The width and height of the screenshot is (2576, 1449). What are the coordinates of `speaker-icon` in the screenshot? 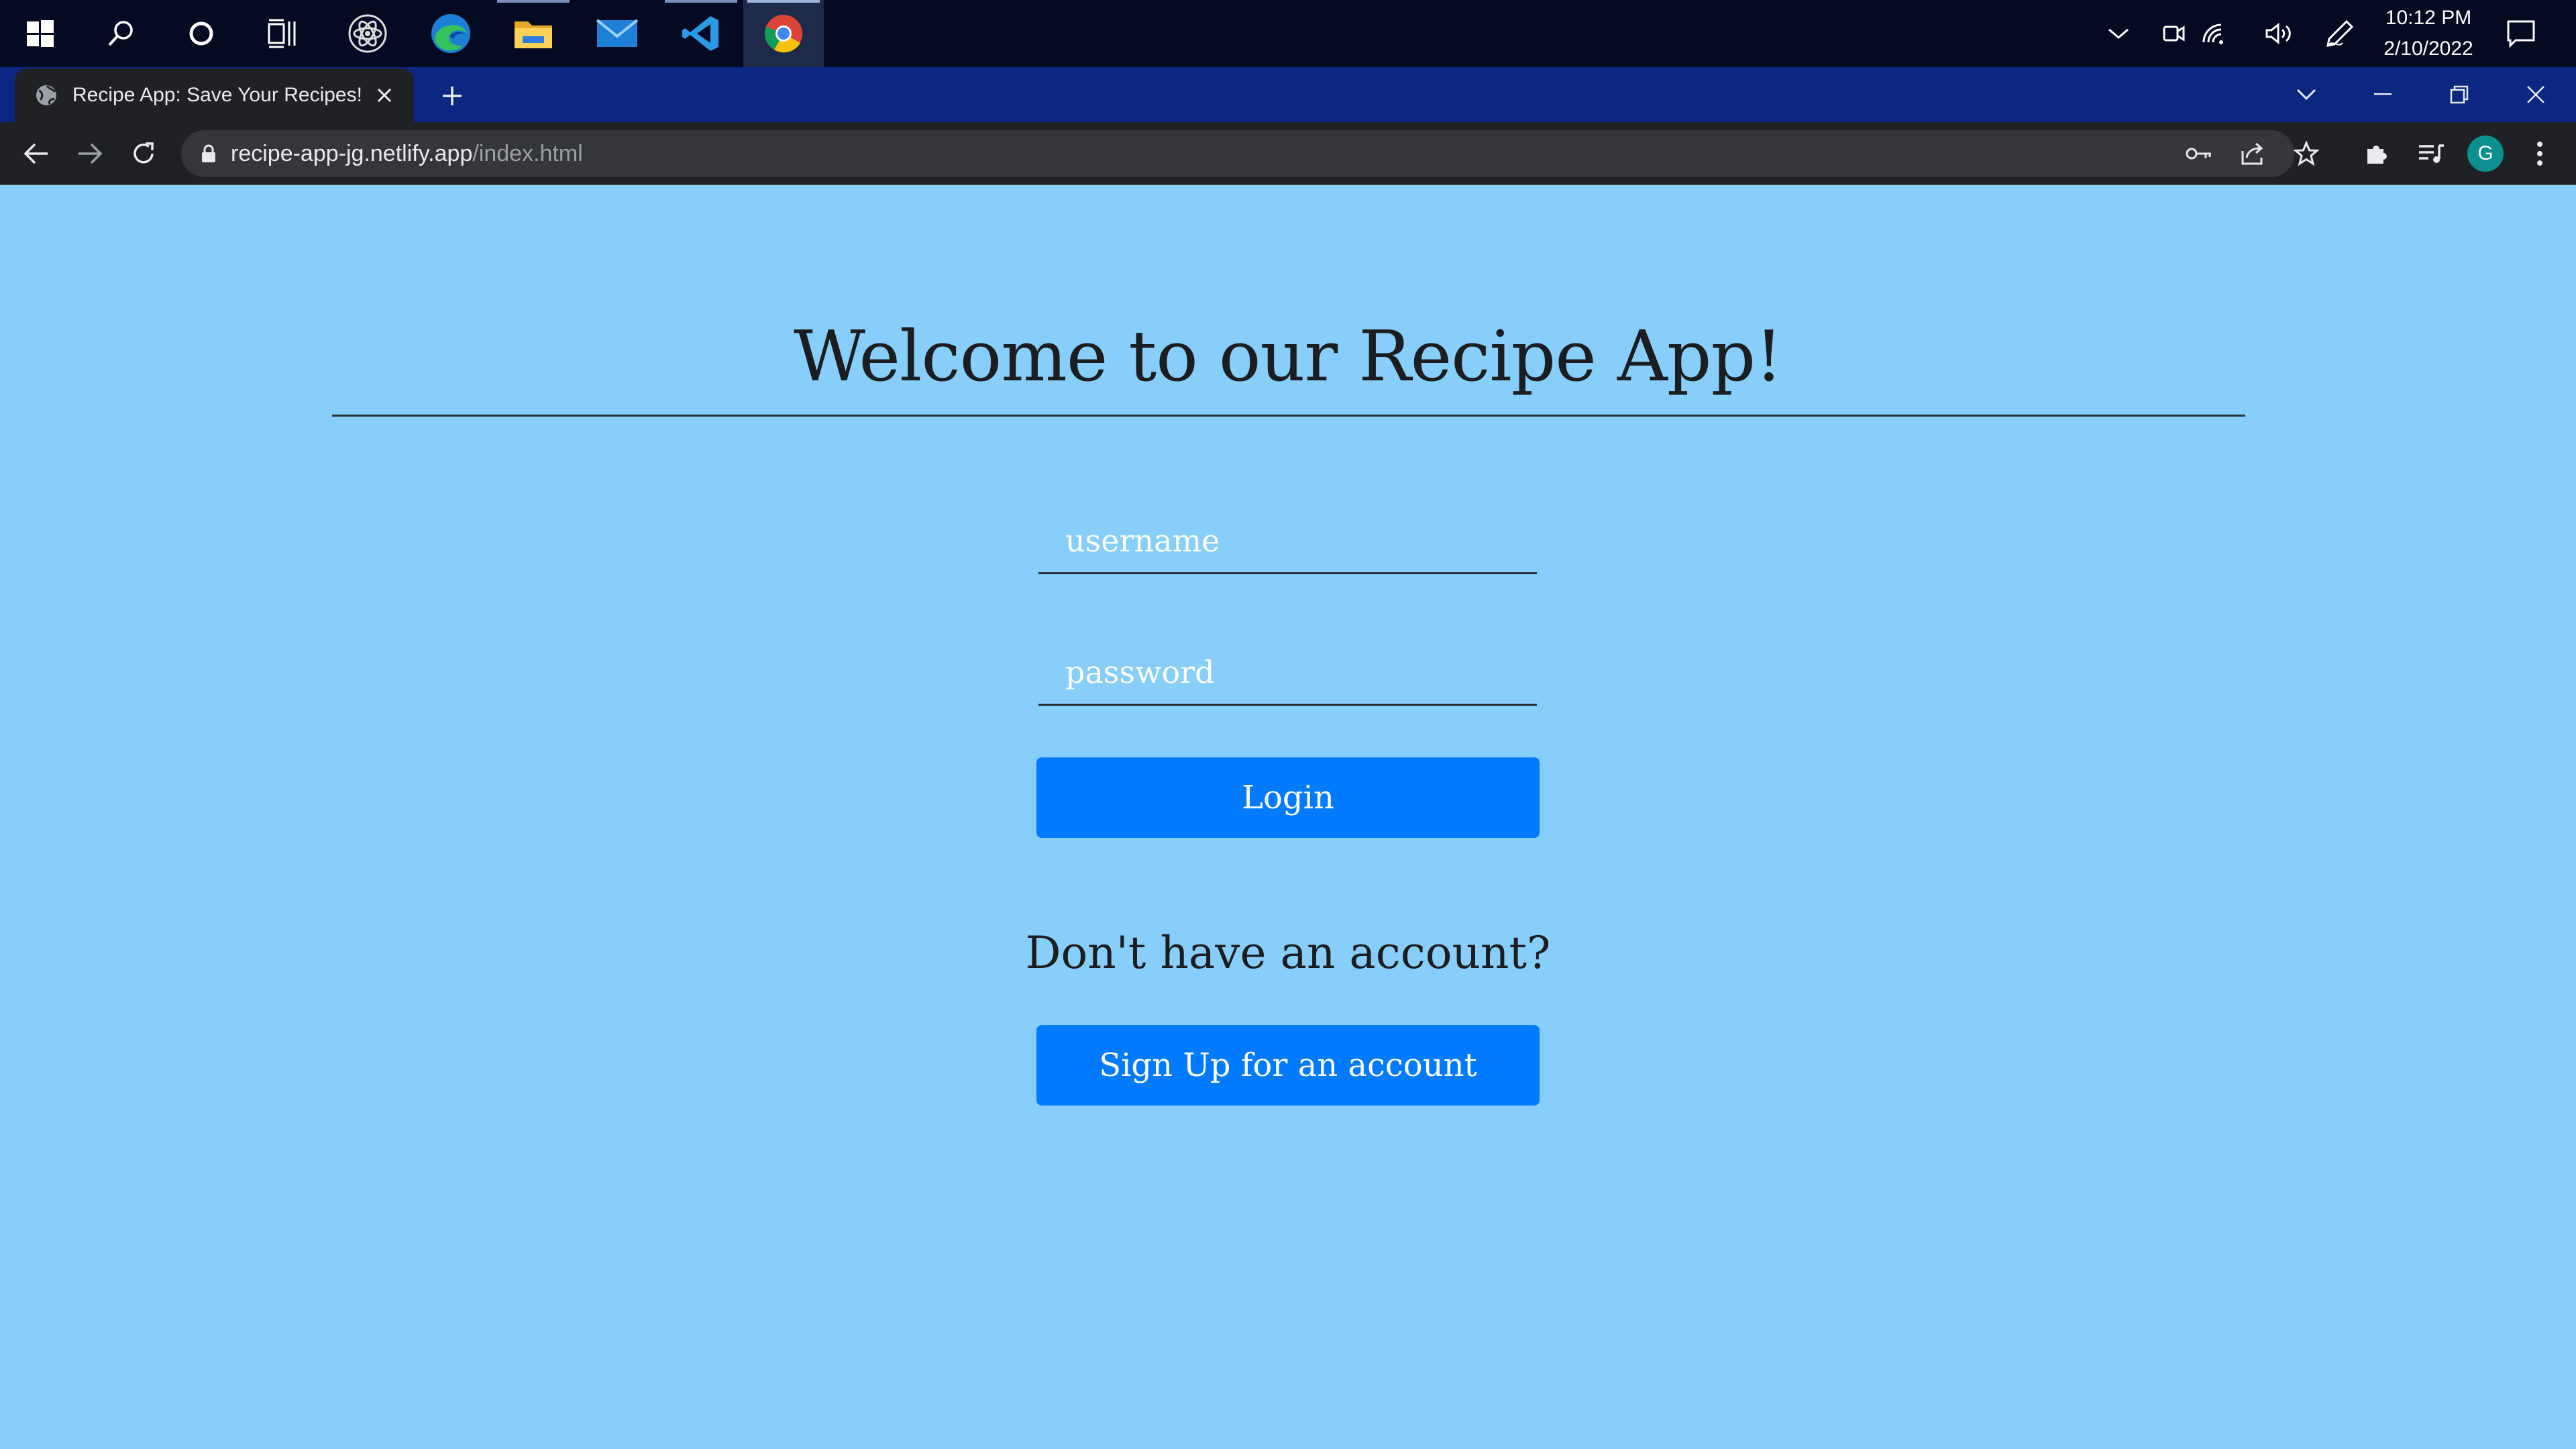 It's located at (2278, 33).